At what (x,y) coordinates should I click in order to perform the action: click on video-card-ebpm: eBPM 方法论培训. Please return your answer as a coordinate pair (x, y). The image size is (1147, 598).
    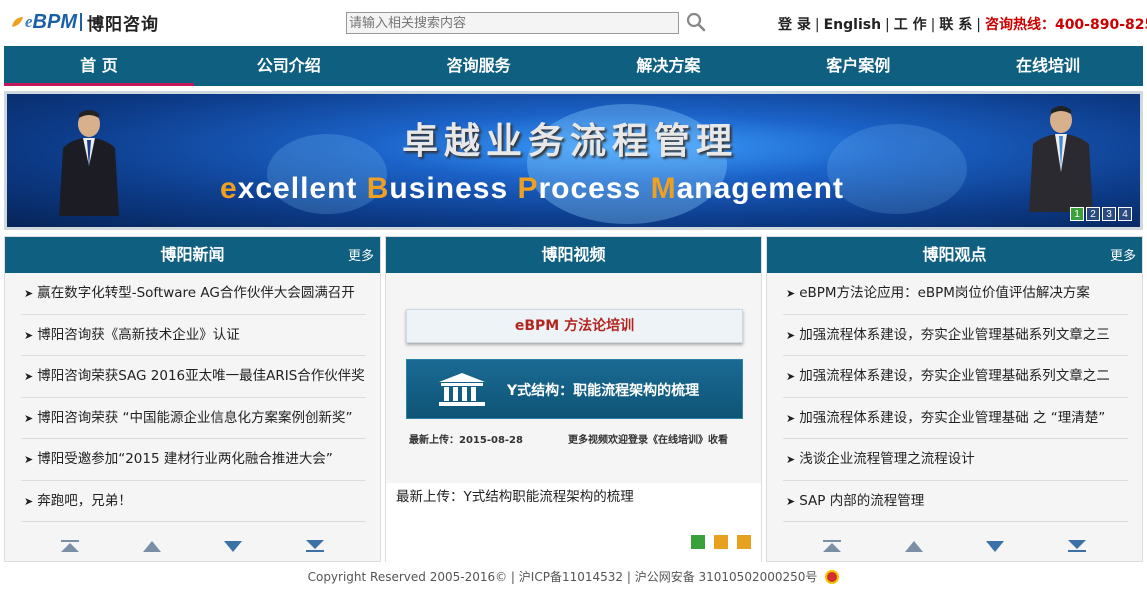
    Looking at the image, I should click on (574, 326).